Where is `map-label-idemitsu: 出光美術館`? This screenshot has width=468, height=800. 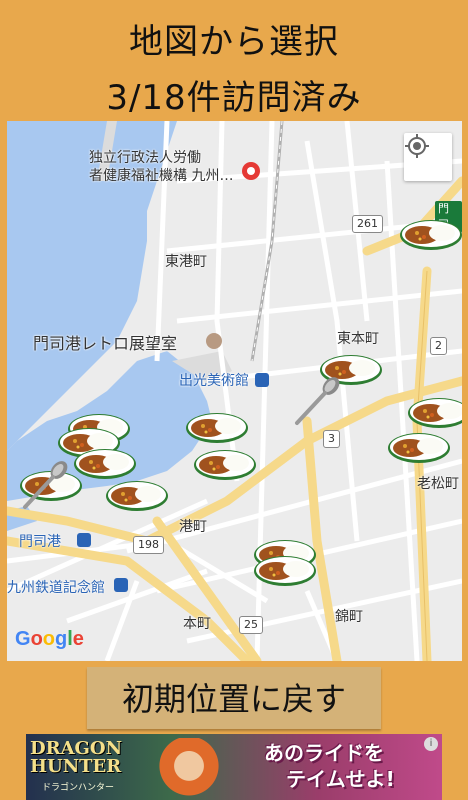 map-label-idemitsu: 出光美術館 is located at coordinates (214, 381).